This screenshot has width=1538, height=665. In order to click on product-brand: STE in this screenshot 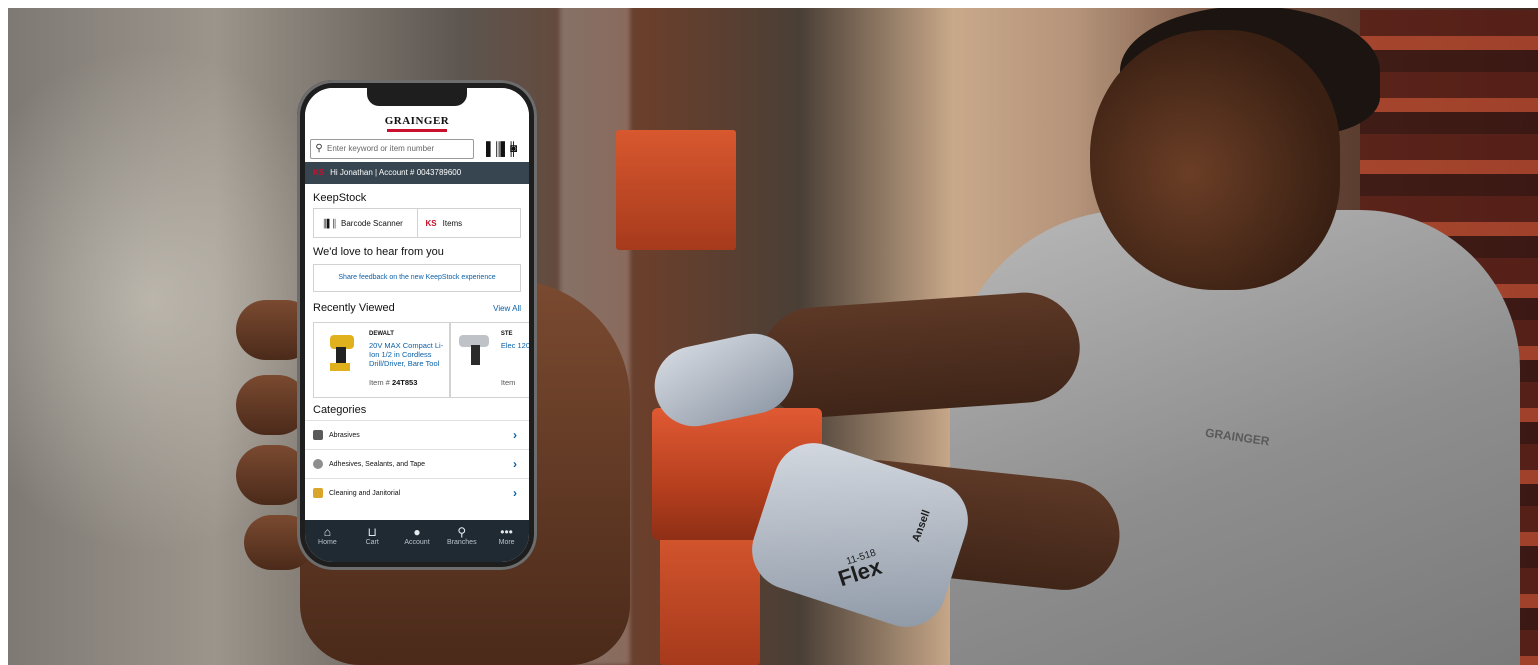, I will do `click(506, 334)`.